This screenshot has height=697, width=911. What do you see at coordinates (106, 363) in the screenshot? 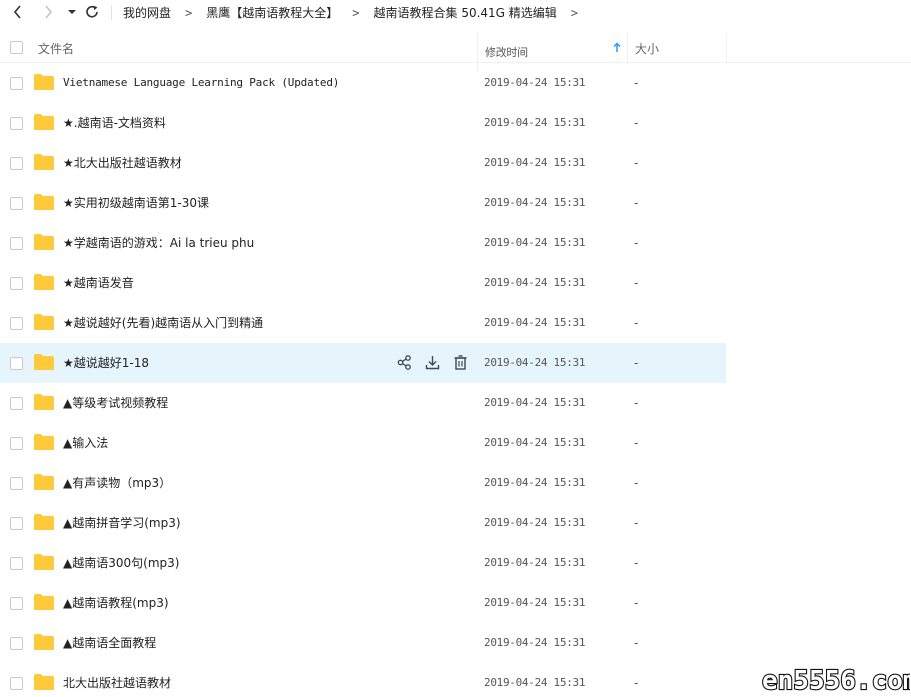
I see `file-name: ★越说越好1-18` at bounding box center [106, 363].